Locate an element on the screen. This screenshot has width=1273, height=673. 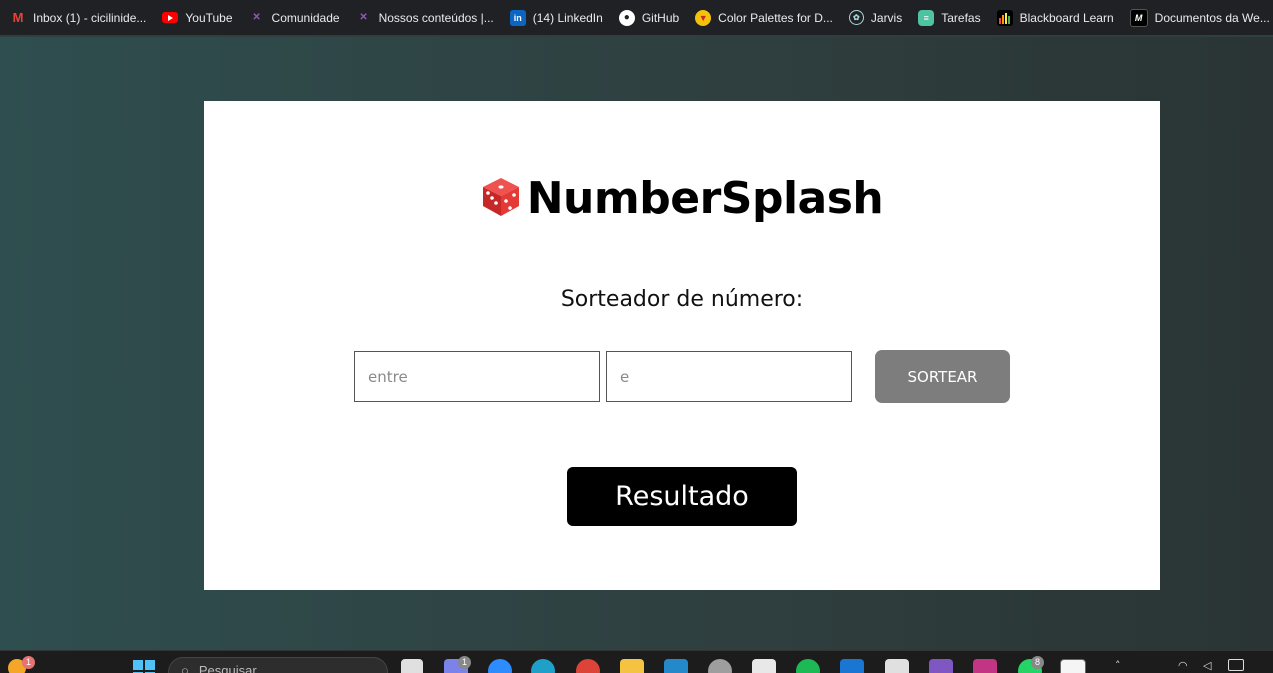
palette-icon: ▼ is located at coordinates (703, 17).